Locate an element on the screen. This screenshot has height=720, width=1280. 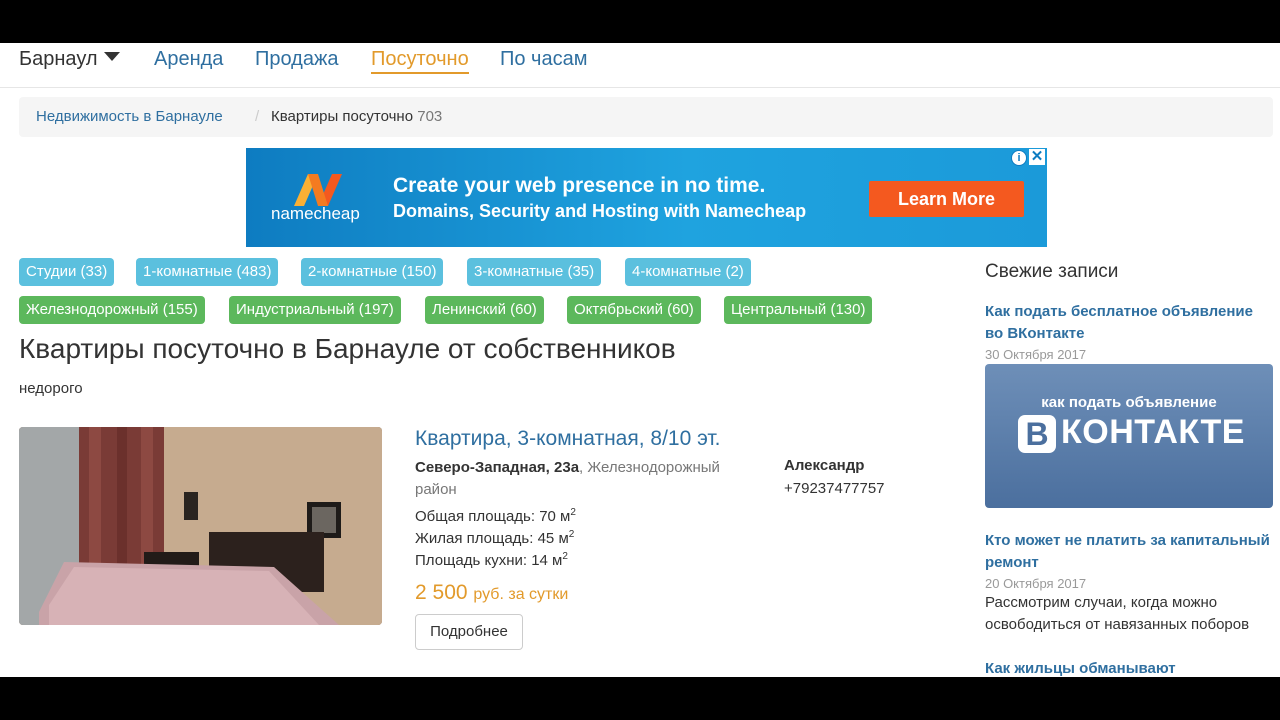
tag-district-leninsky: Ленинский (60) is located at coordinates (484, 310).